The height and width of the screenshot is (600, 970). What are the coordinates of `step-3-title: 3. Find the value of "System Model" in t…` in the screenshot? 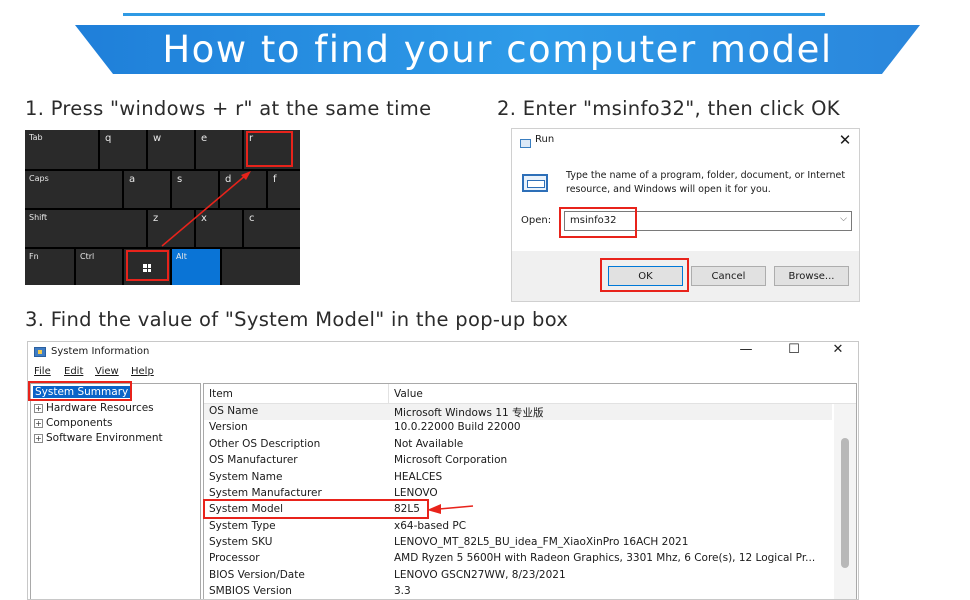 It's located at (297, 319).